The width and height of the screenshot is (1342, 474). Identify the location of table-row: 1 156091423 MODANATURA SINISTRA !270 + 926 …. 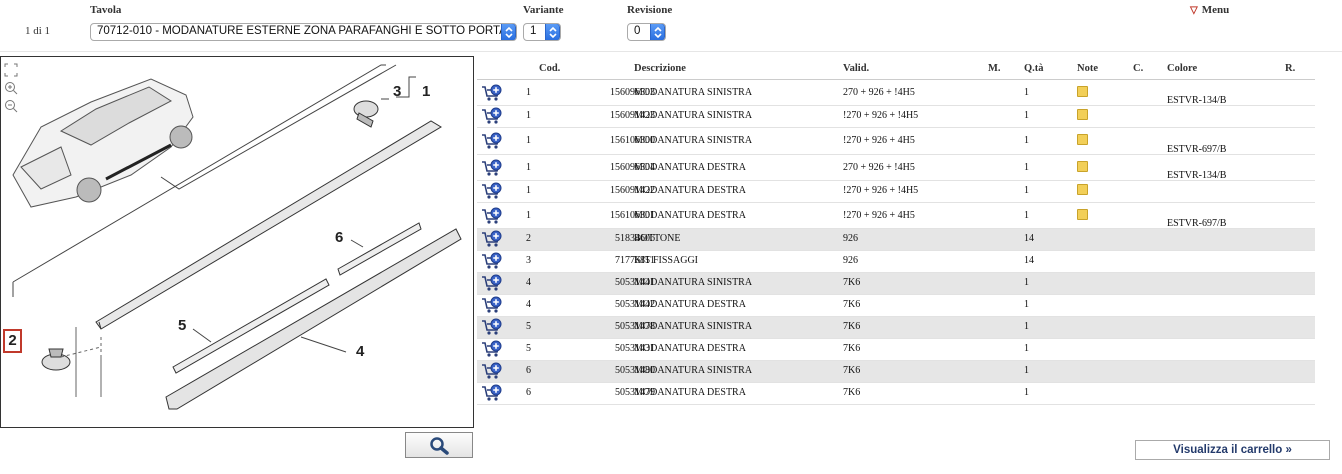
(896, 117).